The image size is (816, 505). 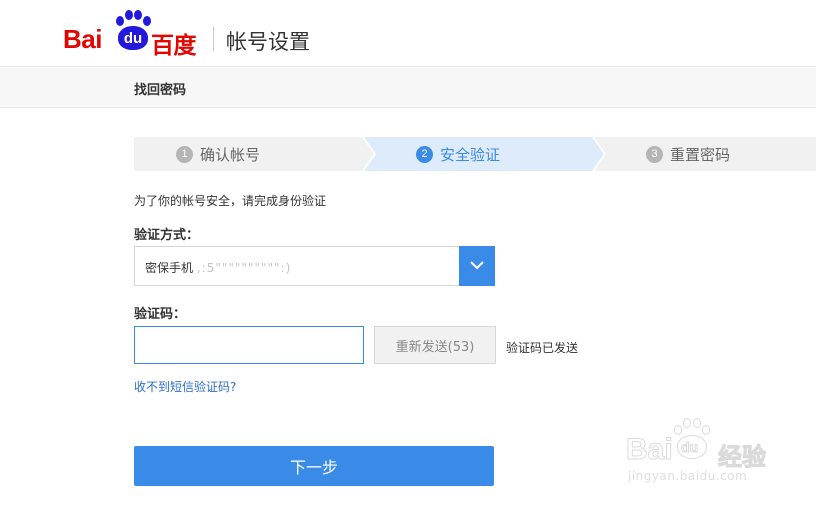 I want to click on selected-method: 密保手机 ,:5"""""""""":), so click(x=218, y=267).